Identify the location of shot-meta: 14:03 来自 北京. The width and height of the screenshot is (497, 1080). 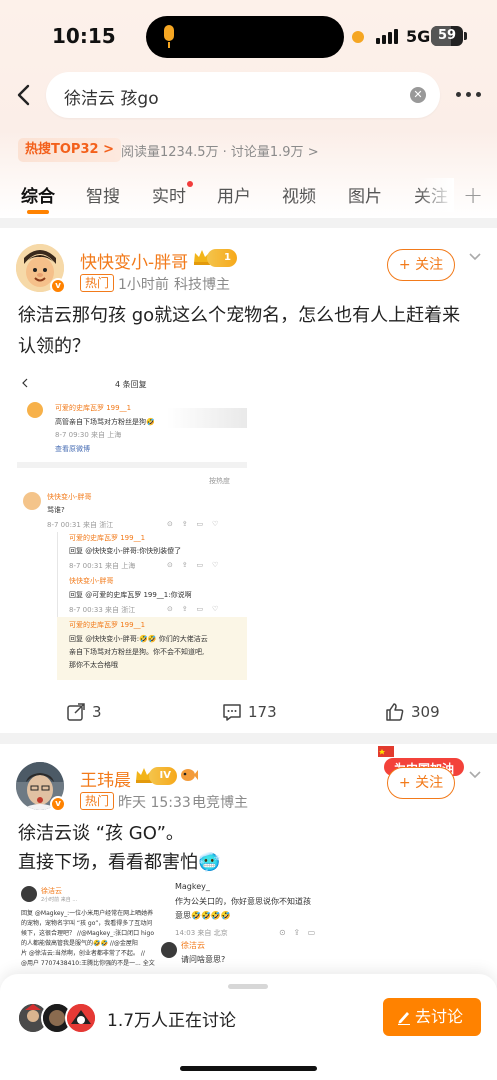
(201, 933).